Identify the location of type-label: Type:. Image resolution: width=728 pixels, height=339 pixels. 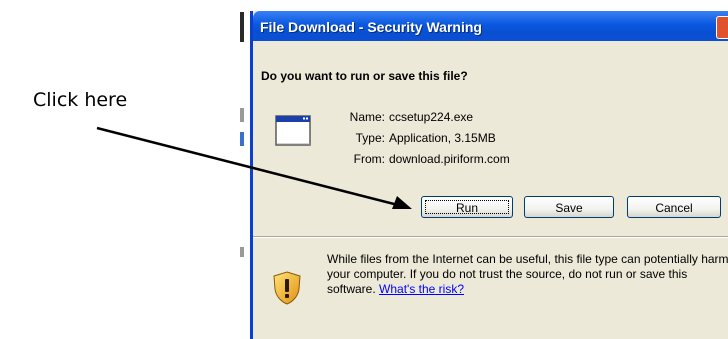
(370, 138).